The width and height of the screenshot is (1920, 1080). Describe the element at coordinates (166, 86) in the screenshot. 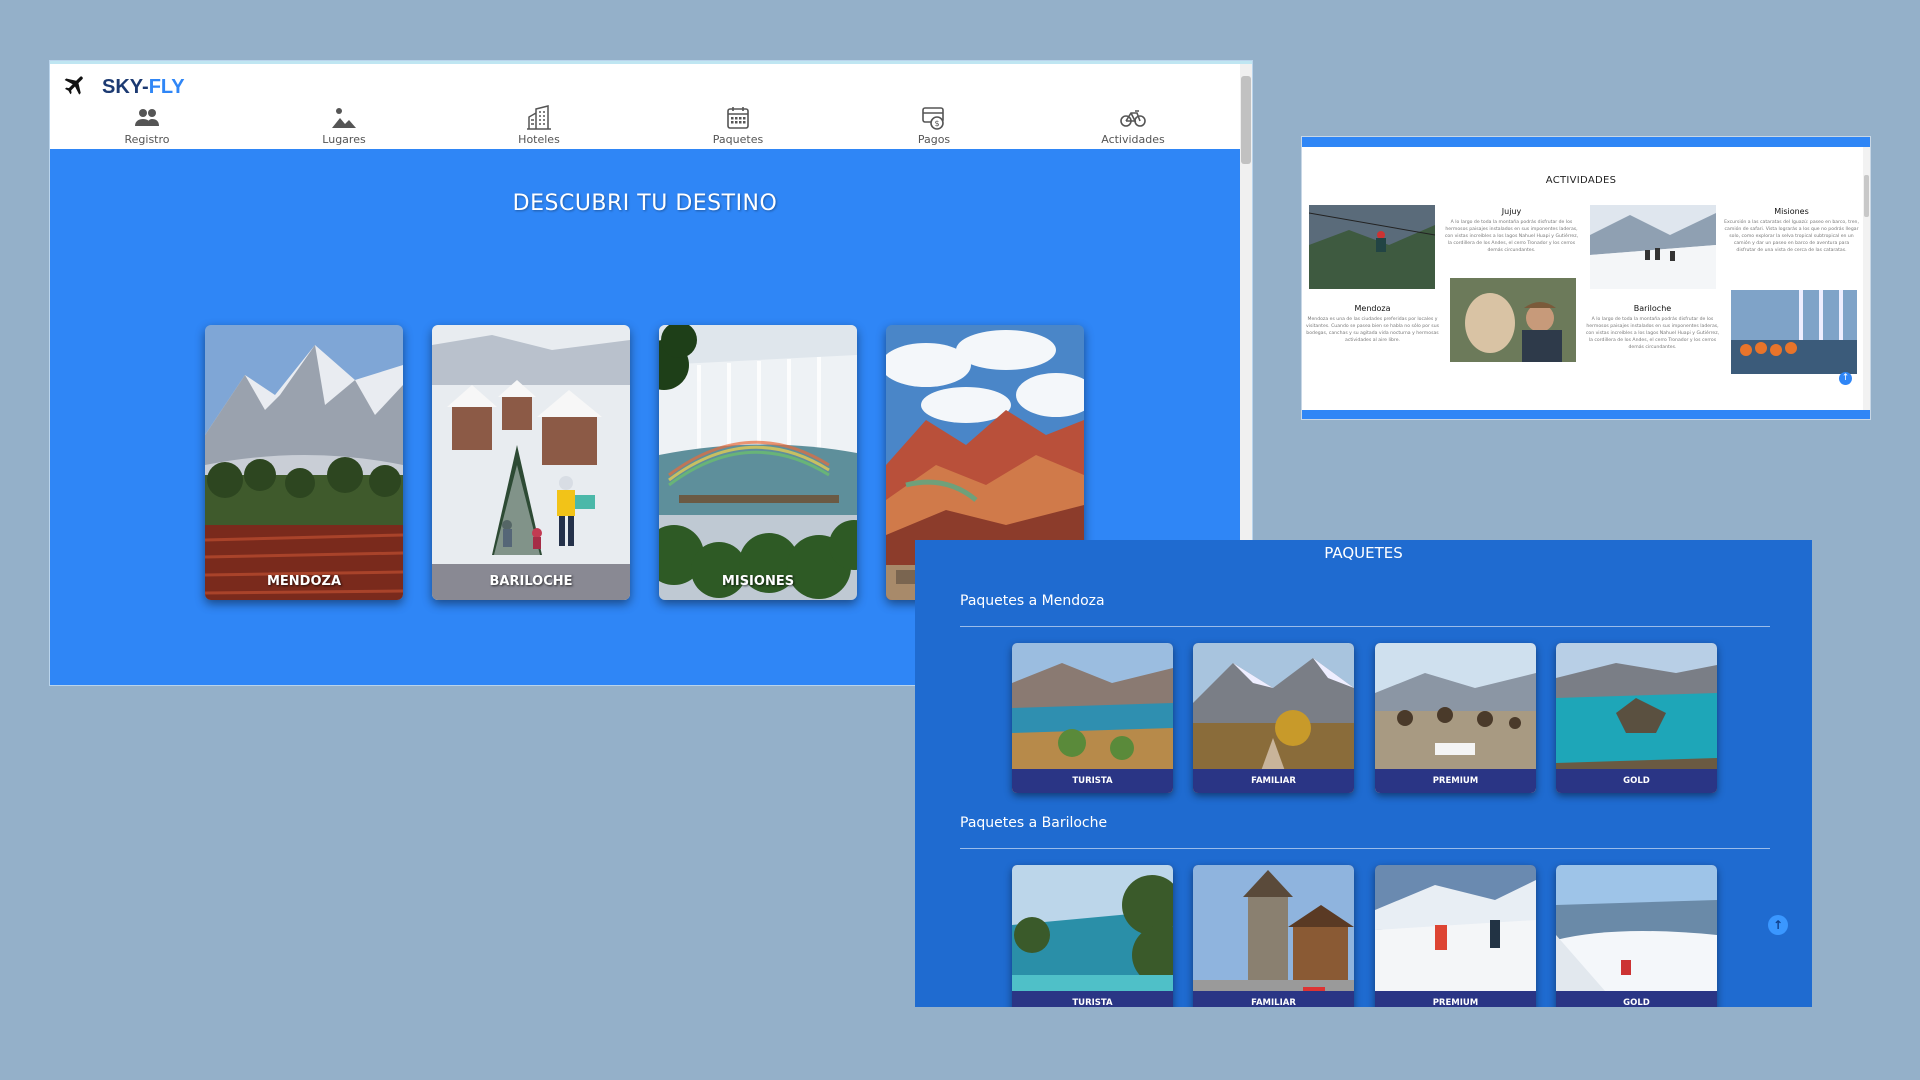

I see `brand-name-accent: FLY` at that location.